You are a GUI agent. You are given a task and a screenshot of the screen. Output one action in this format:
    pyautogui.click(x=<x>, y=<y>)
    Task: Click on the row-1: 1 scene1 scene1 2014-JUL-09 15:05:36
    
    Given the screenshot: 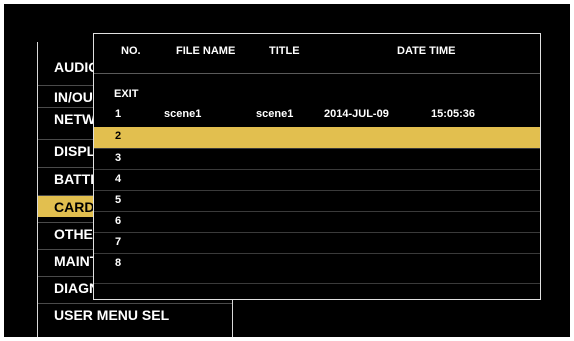 What is the action you would take?
    pyautogui.click(x=317, y=115)
    